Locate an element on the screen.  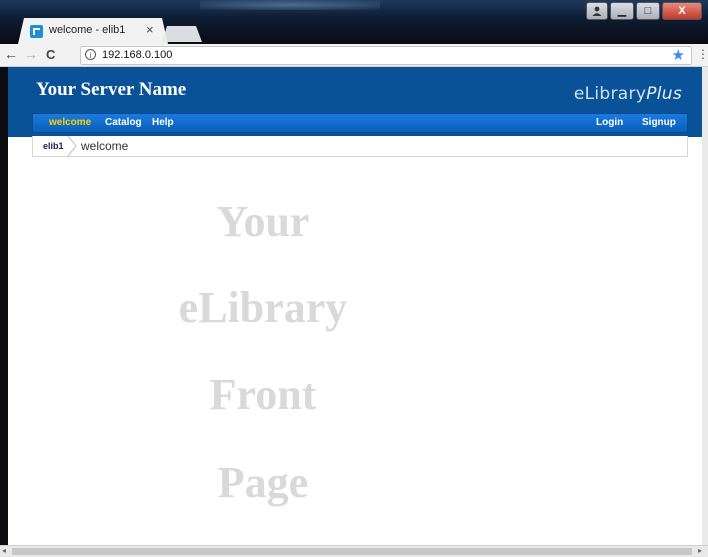
minimize-button: ▁ is located at coordinates (622, 11).